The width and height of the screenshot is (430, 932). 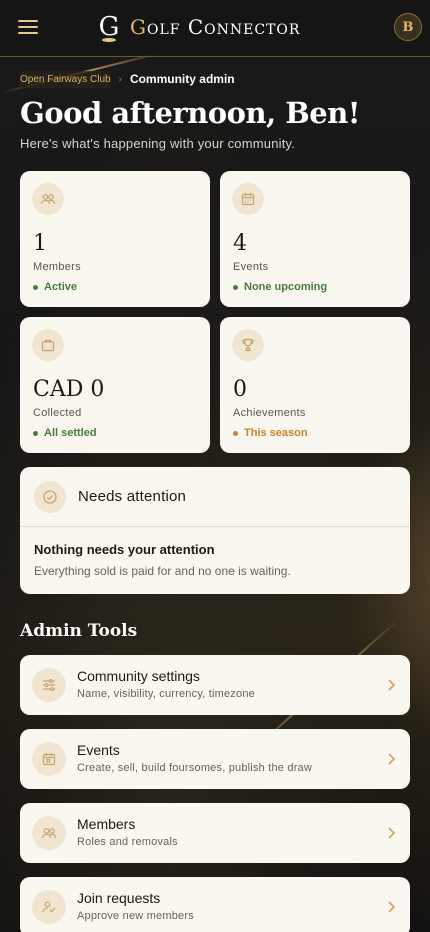 What do you see at coordinates (49, 685) in the screenshot?
I see `sliders-icon` at bounding box center [49, 685].